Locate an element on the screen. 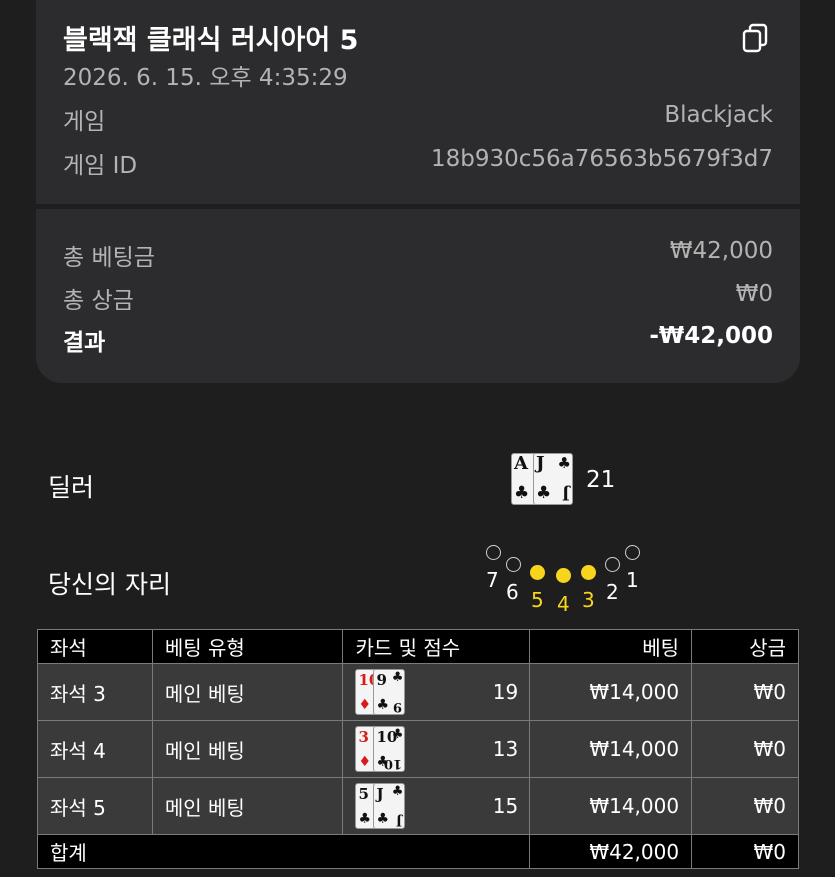 The height and width of the screenshot is (877, 835). table-row: 좌석 4 메인 베팅 3 ♦ 10 ♣ ♣ 10 13 ₩14,000 ₩0 is located at coordinates (418, 749).